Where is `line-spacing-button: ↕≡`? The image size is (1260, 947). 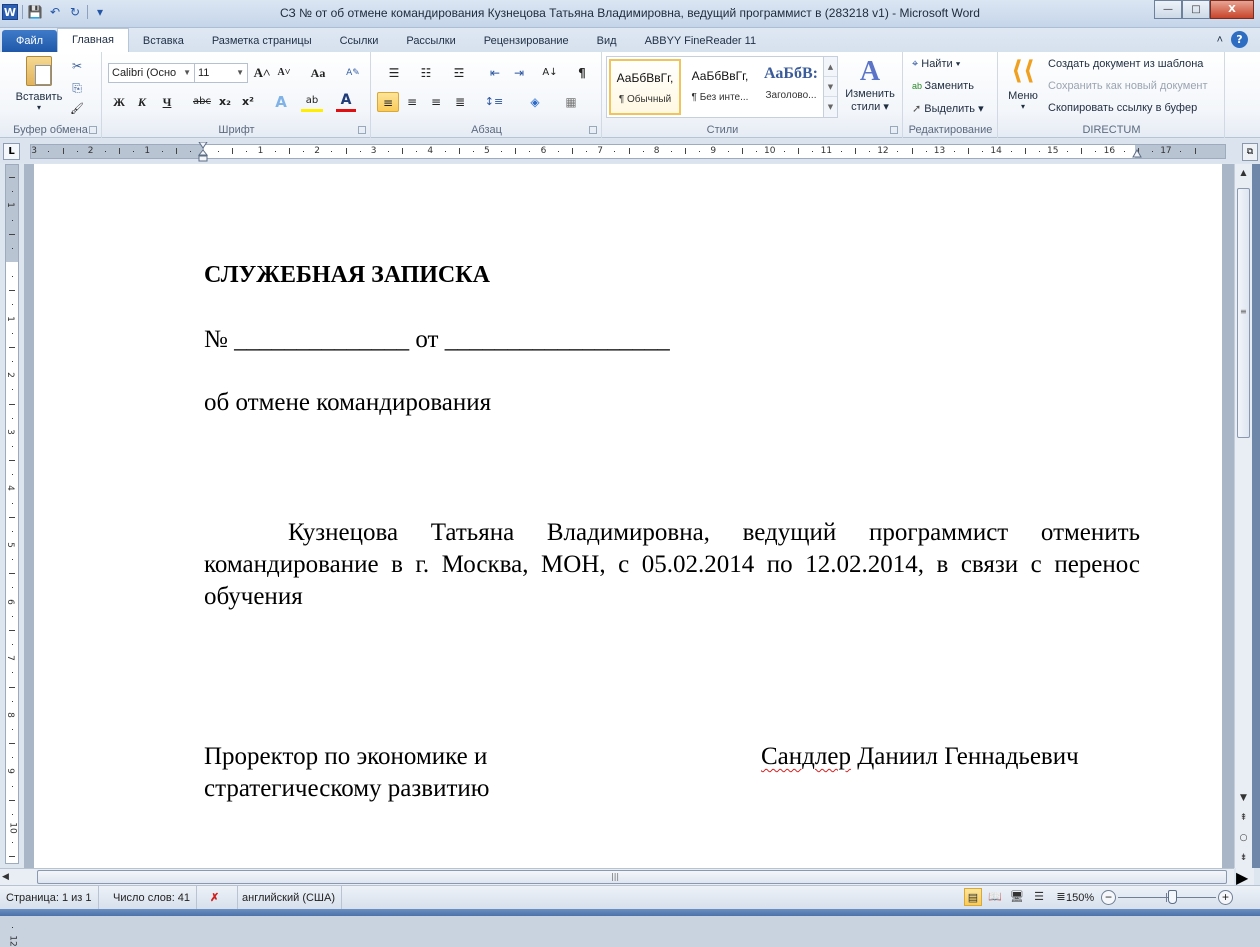
line-spacing-button: ↕≡ is located at coordinates (494, 102).